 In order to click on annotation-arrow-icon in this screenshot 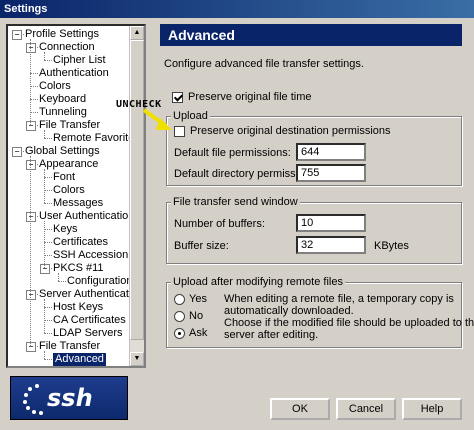, I will do `click(157, 119)`.